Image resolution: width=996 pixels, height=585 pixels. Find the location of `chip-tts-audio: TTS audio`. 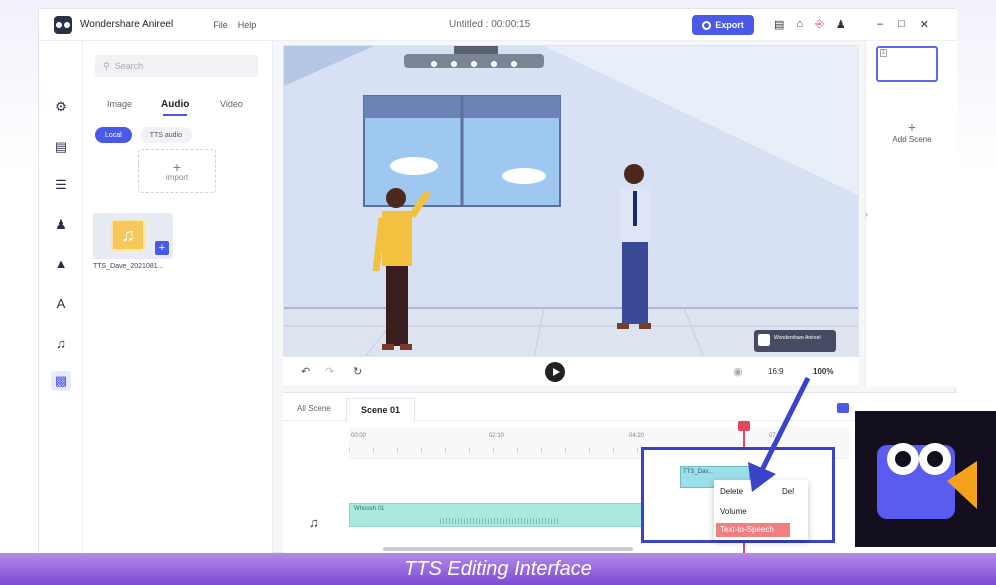

chip-tts-audio: TTS audio is located at coordinates (166, 135).